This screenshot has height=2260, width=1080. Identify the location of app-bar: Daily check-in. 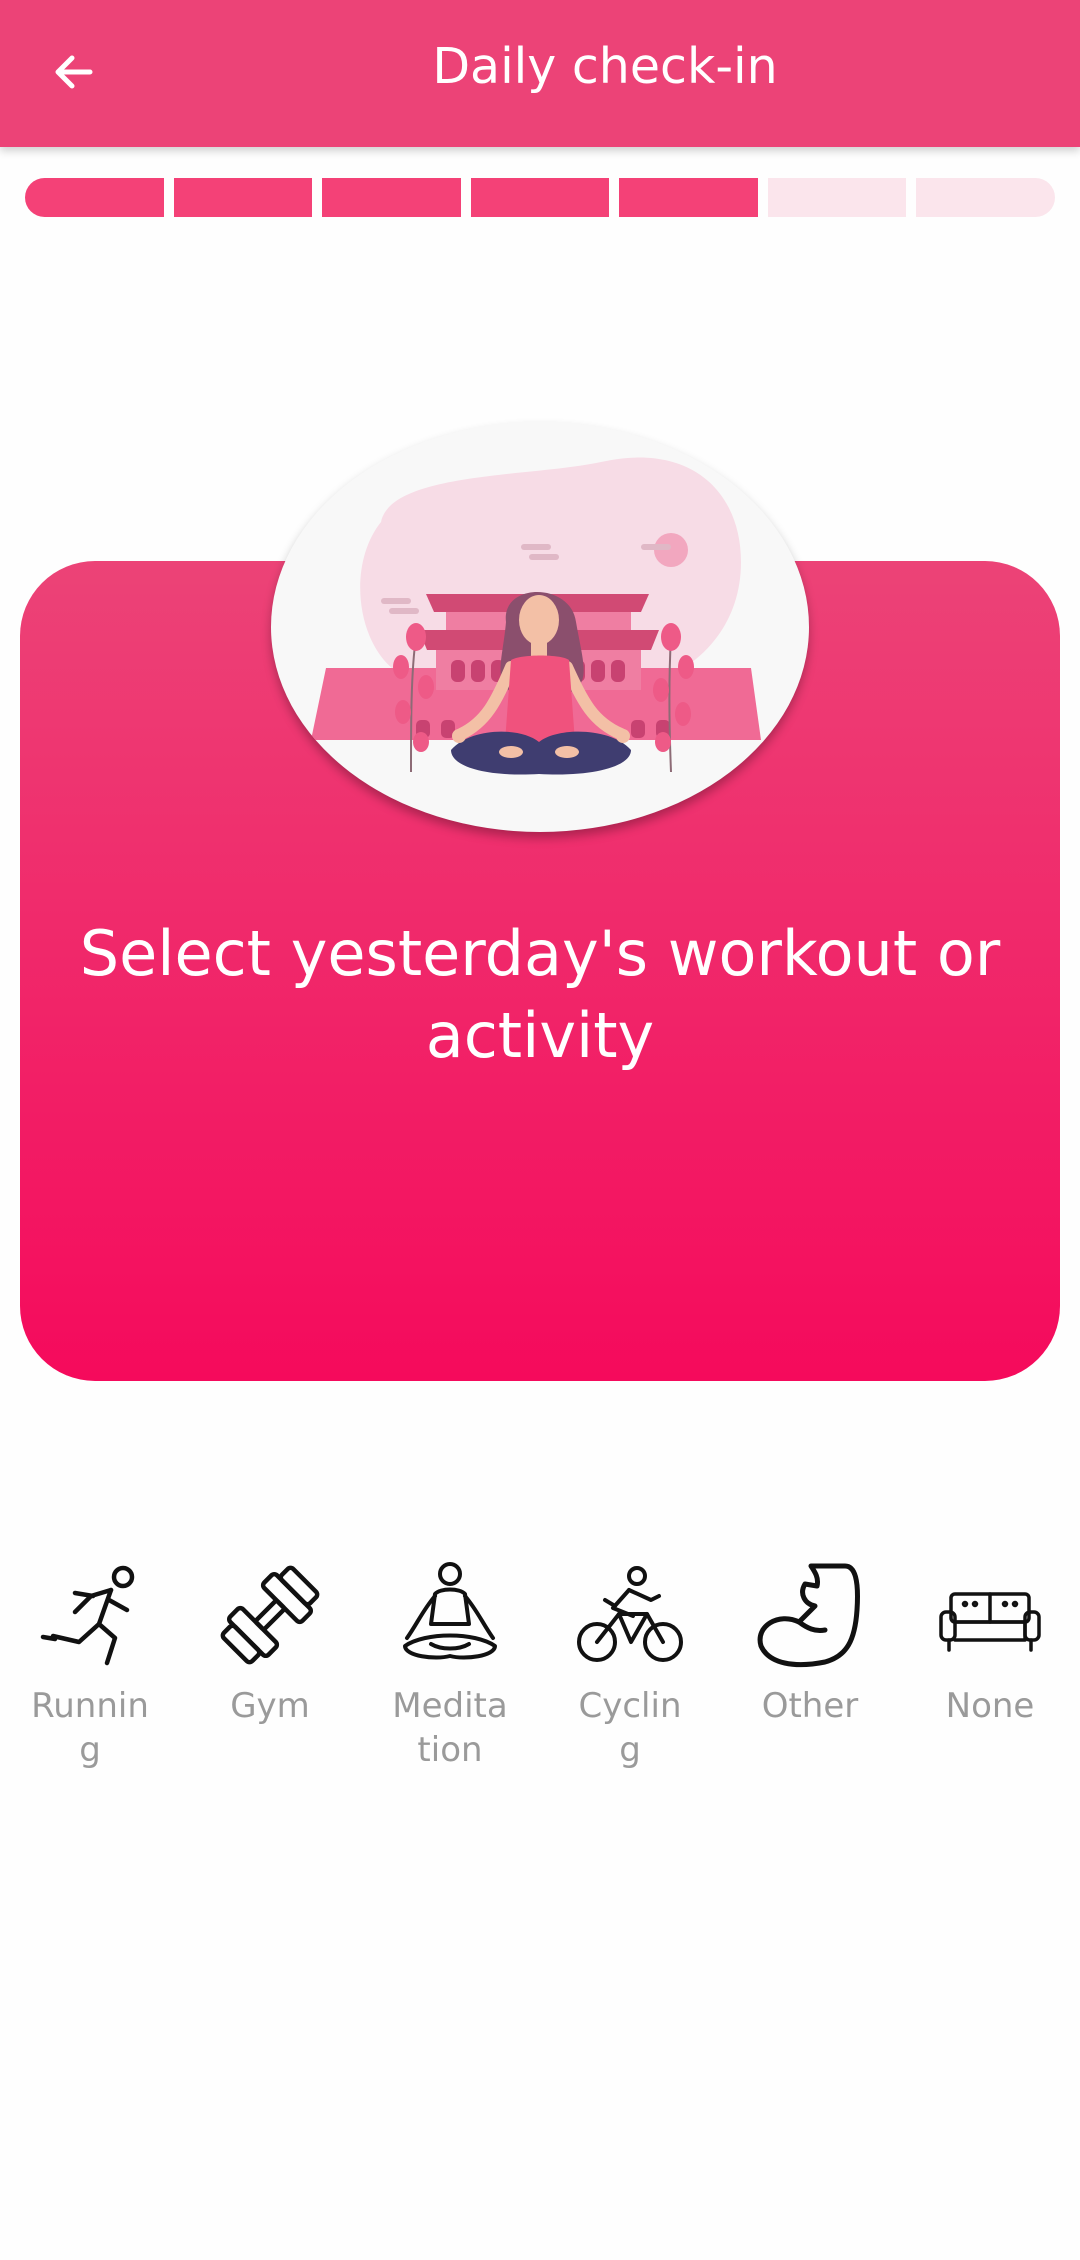
(540, 73).